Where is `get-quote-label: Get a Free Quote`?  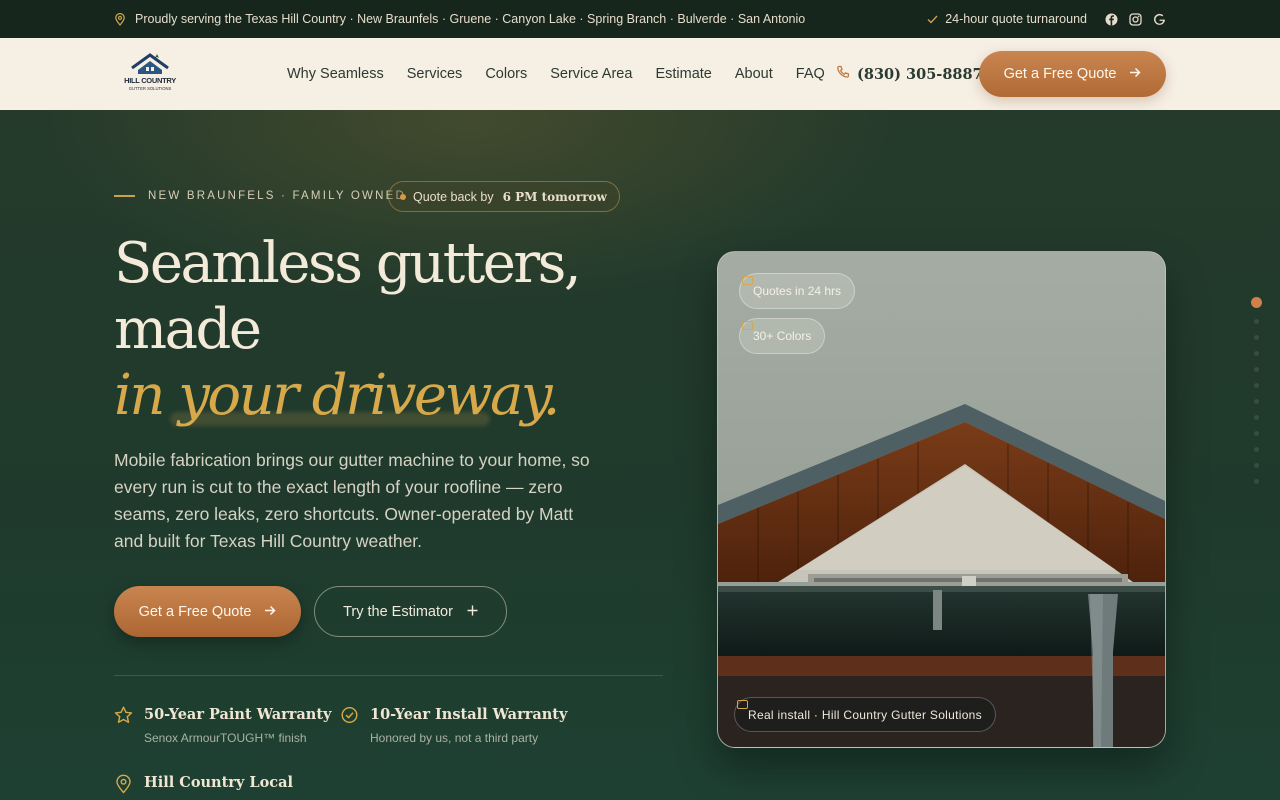
get-quote-label: Get a Free Quote is located at coordinates (195, 611).